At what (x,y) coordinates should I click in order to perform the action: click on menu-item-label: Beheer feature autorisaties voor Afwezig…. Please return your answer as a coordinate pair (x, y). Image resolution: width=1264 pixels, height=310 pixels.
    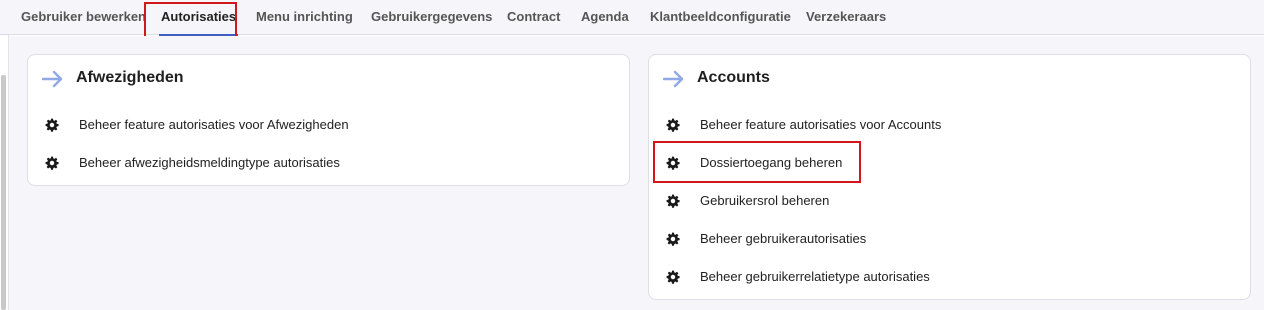
    Looking at the image, I should click on (214, 124).